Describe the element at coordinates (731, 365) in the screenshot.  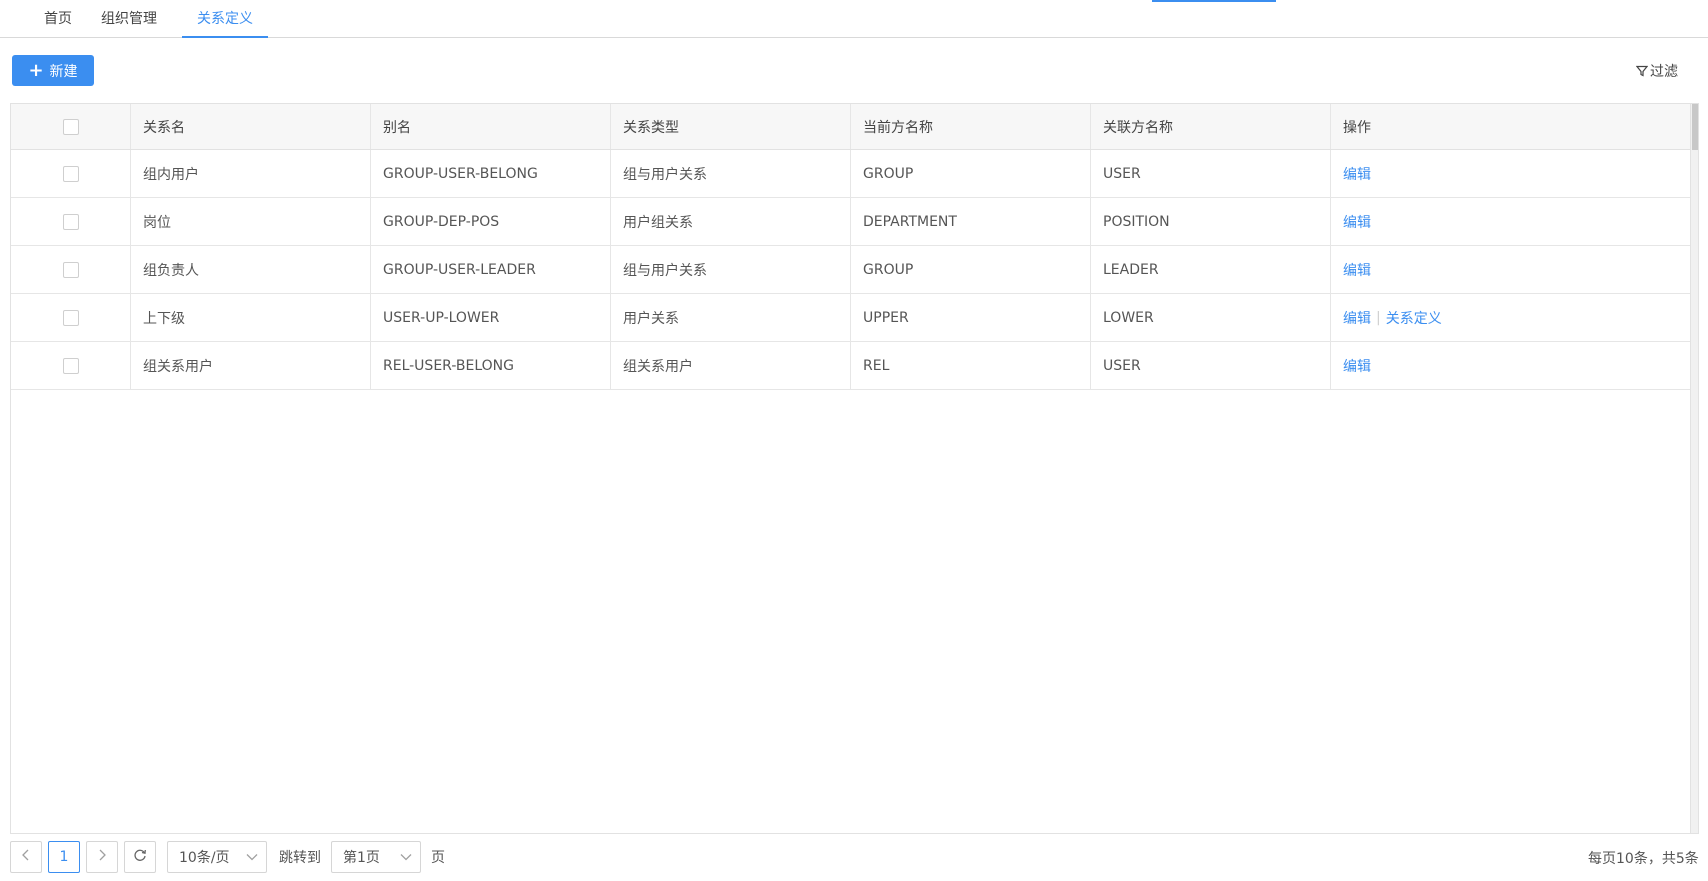
I see `cell-relation-type: 组关系用户` at that location.